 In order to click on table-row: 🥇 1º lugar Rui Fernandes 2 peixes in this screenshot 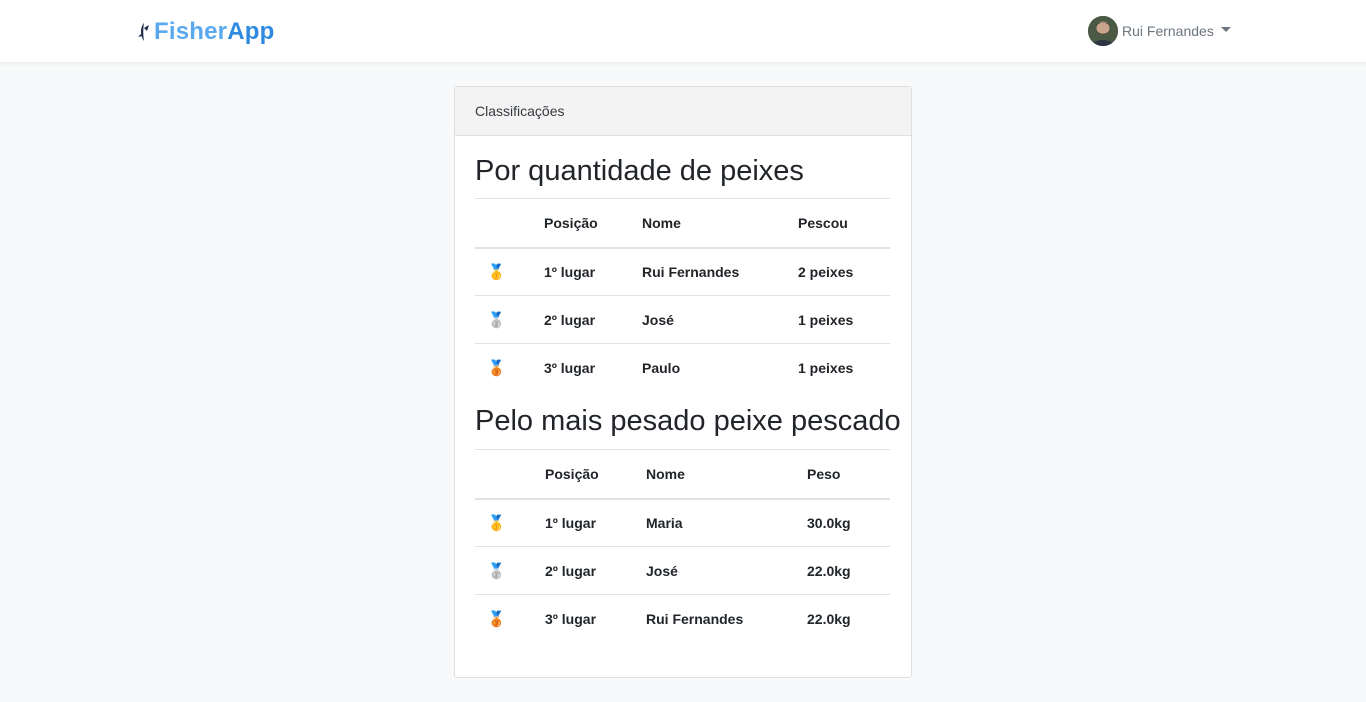, I will do `click(682, 272)`.